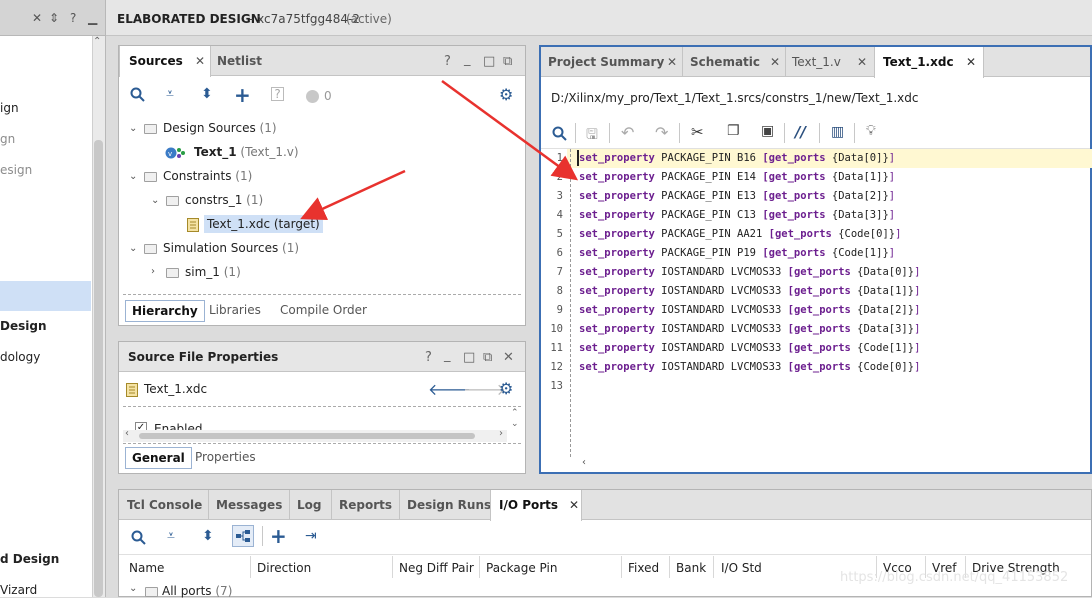 The image size is (1092, 598). Describe the element at coordinates (225, 458) in the screenshot. I see `tab-properties: Properties` at that location.